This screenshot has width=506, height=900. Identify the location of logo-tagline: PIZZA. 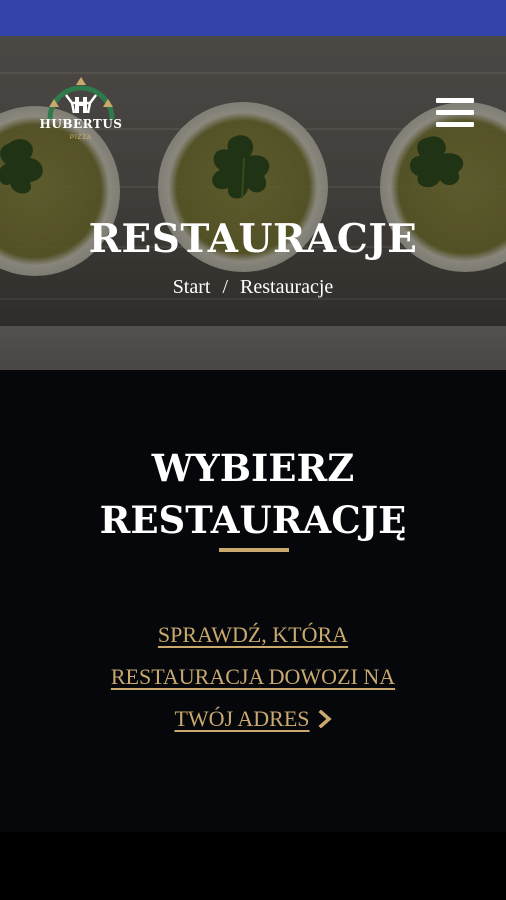
(80, 138).